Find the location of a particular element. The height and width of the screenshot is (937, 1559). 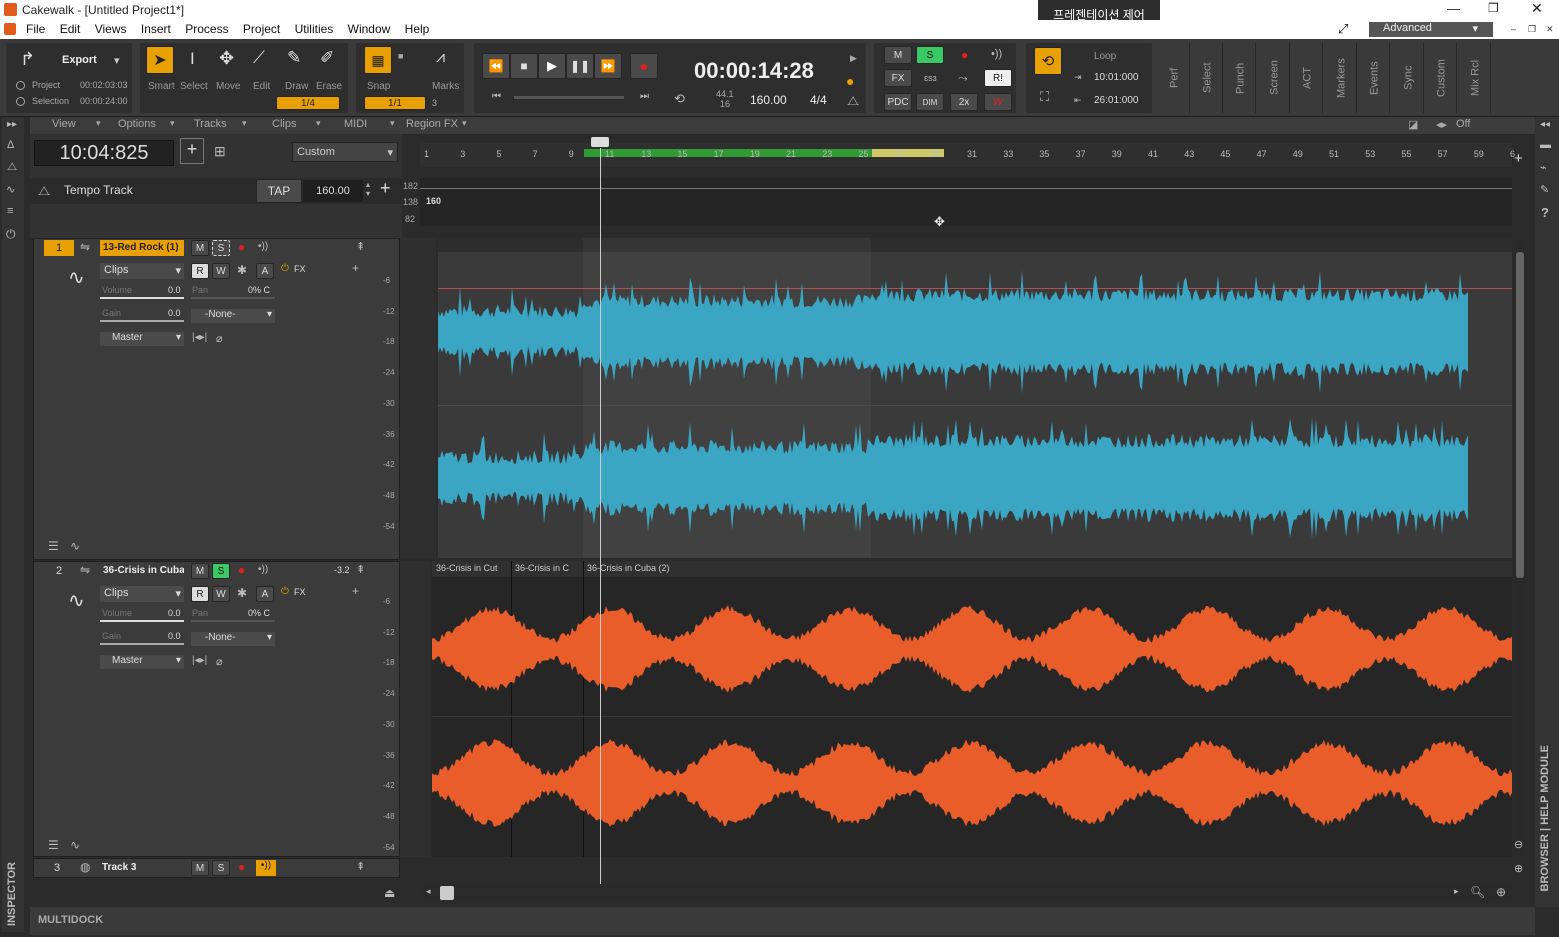

write-automation-button: W is located at coordinates (221, 271).